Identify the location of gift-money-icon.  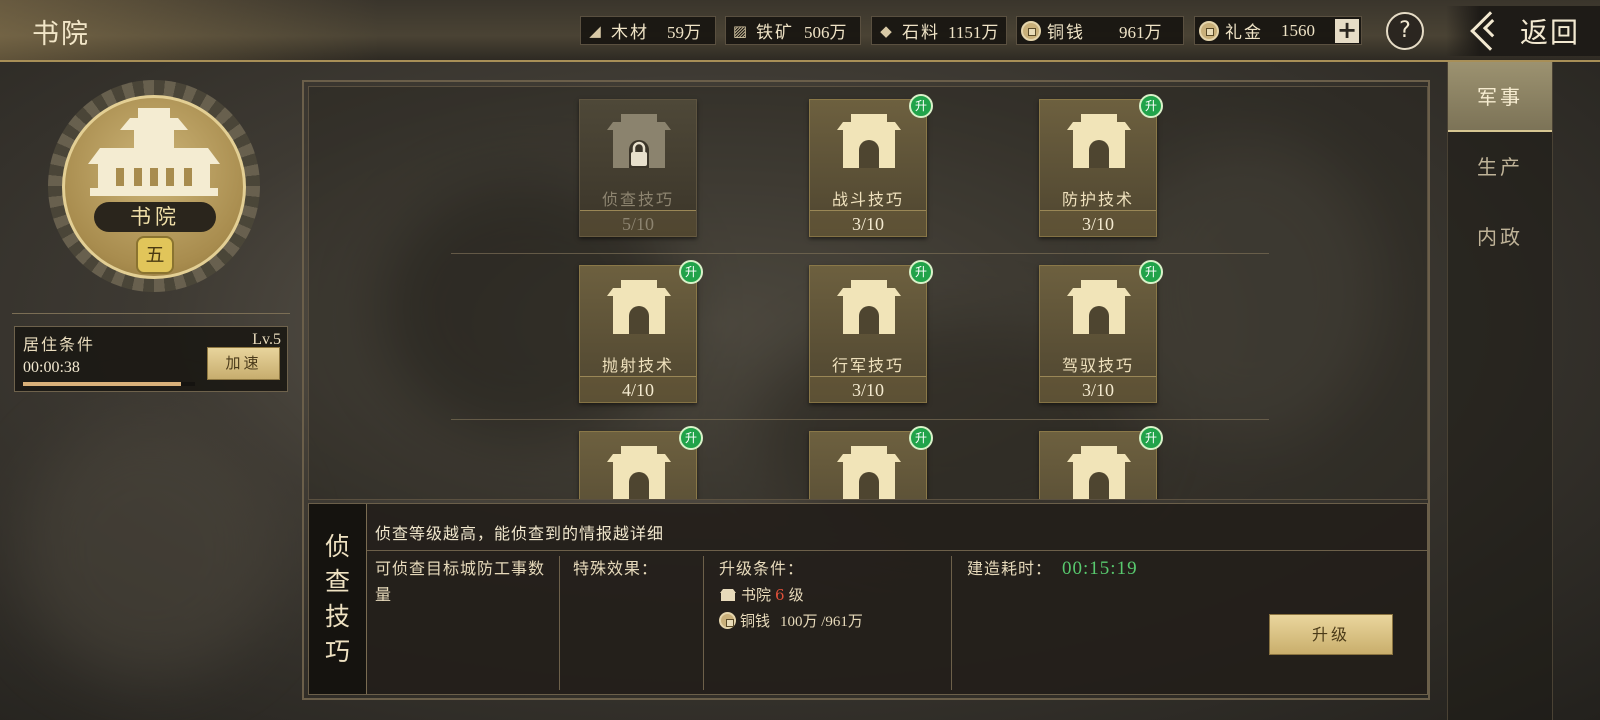
(1209, 31).